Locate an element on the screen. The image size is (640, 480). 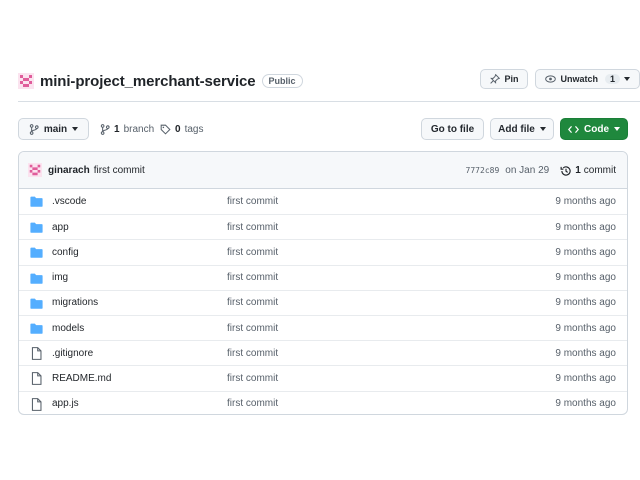
watch-count: 1 is located at coordinates (612, 79).